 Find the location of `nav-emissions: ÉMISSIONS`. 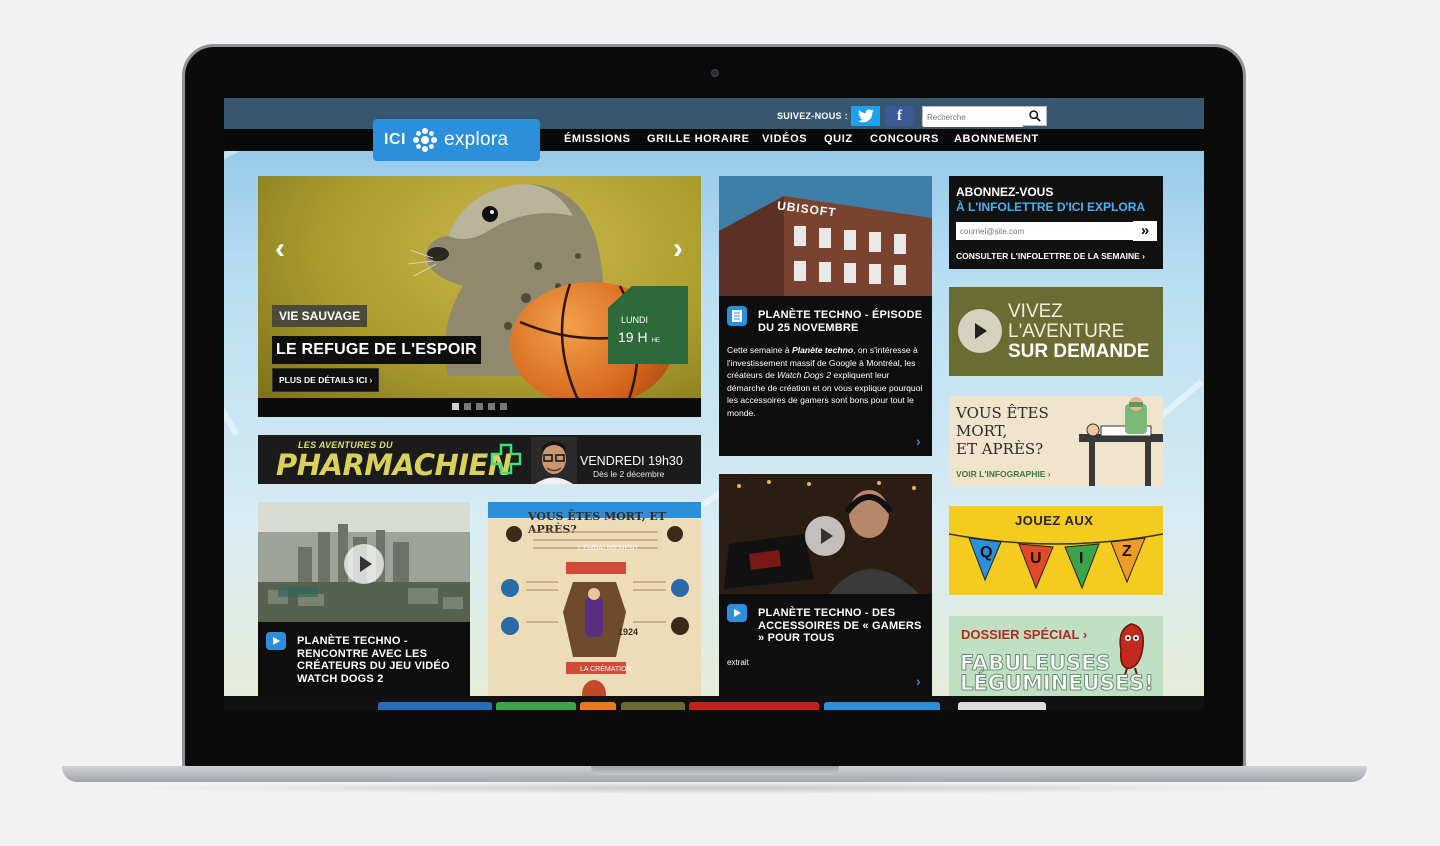

nav-emissions: ÉMISSIONS is located at coordinates (597, 139).